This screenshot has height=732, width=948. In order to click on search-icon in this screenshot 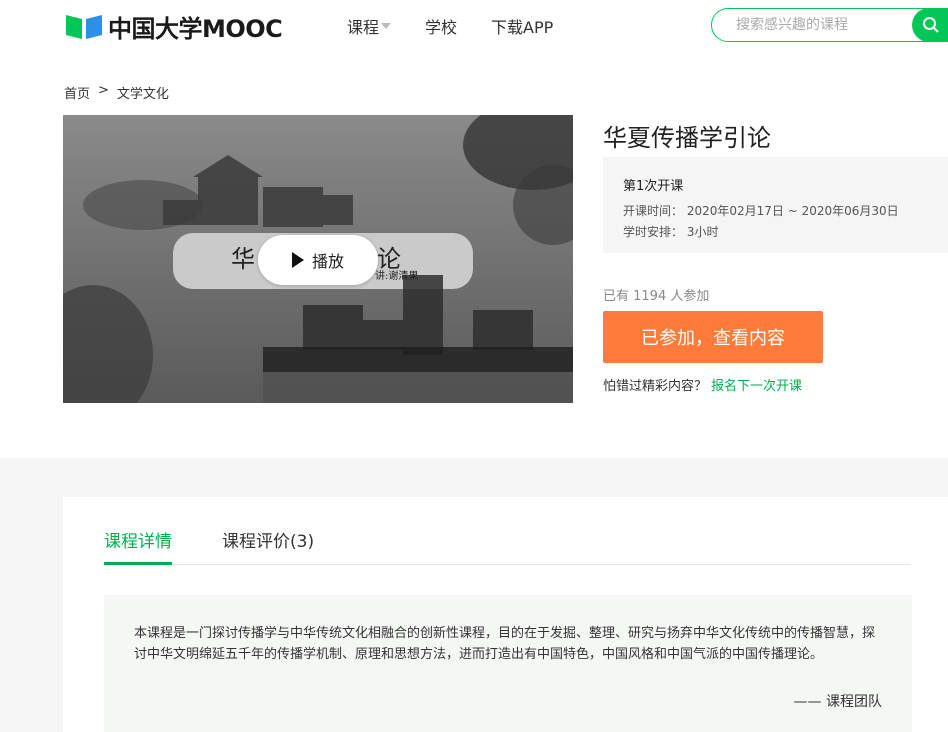, I will do `click(931, 25)`.